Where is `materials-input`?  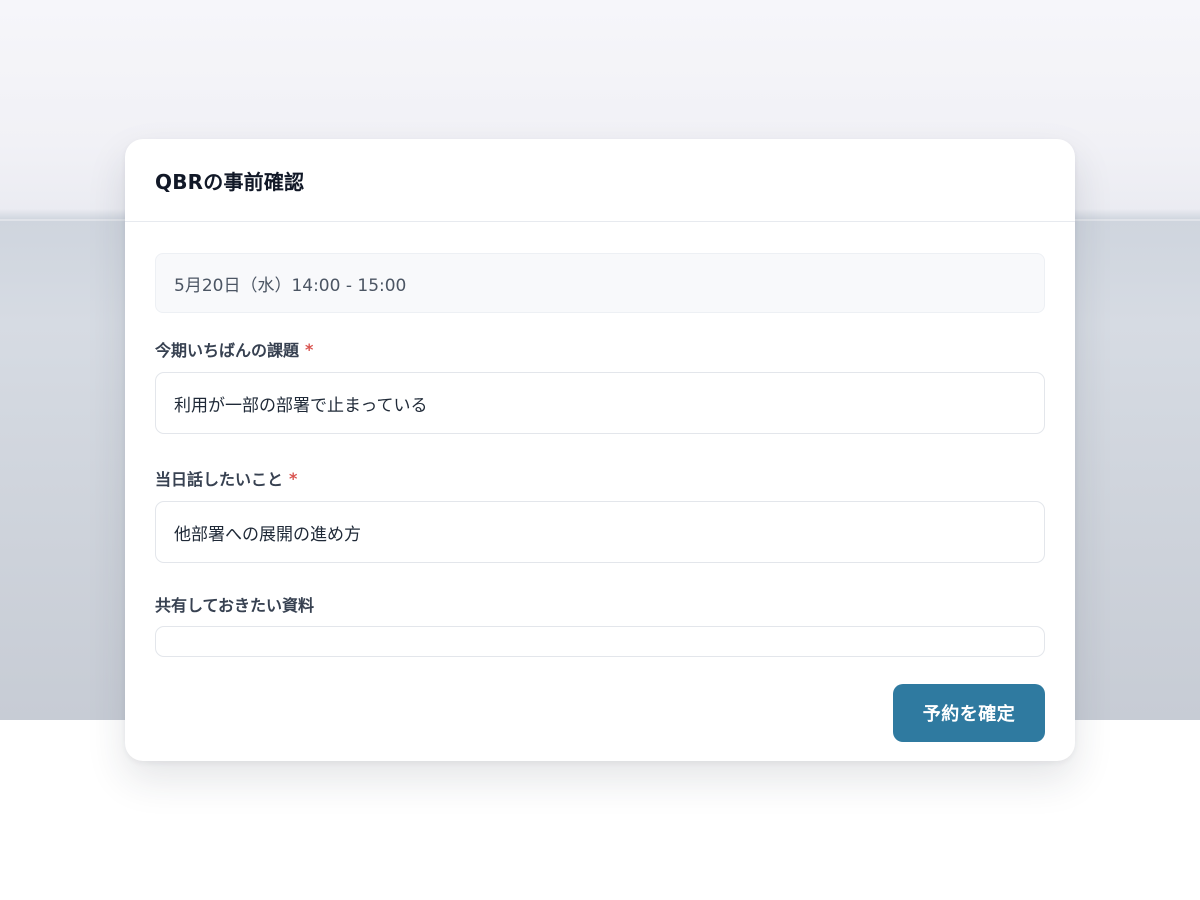 materials-input is located at coordinates (600, 641).